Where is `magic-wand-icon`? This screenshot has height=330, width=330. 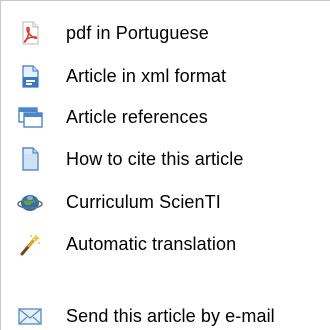 magic-wand-icon is located at coordinates (30, 245).